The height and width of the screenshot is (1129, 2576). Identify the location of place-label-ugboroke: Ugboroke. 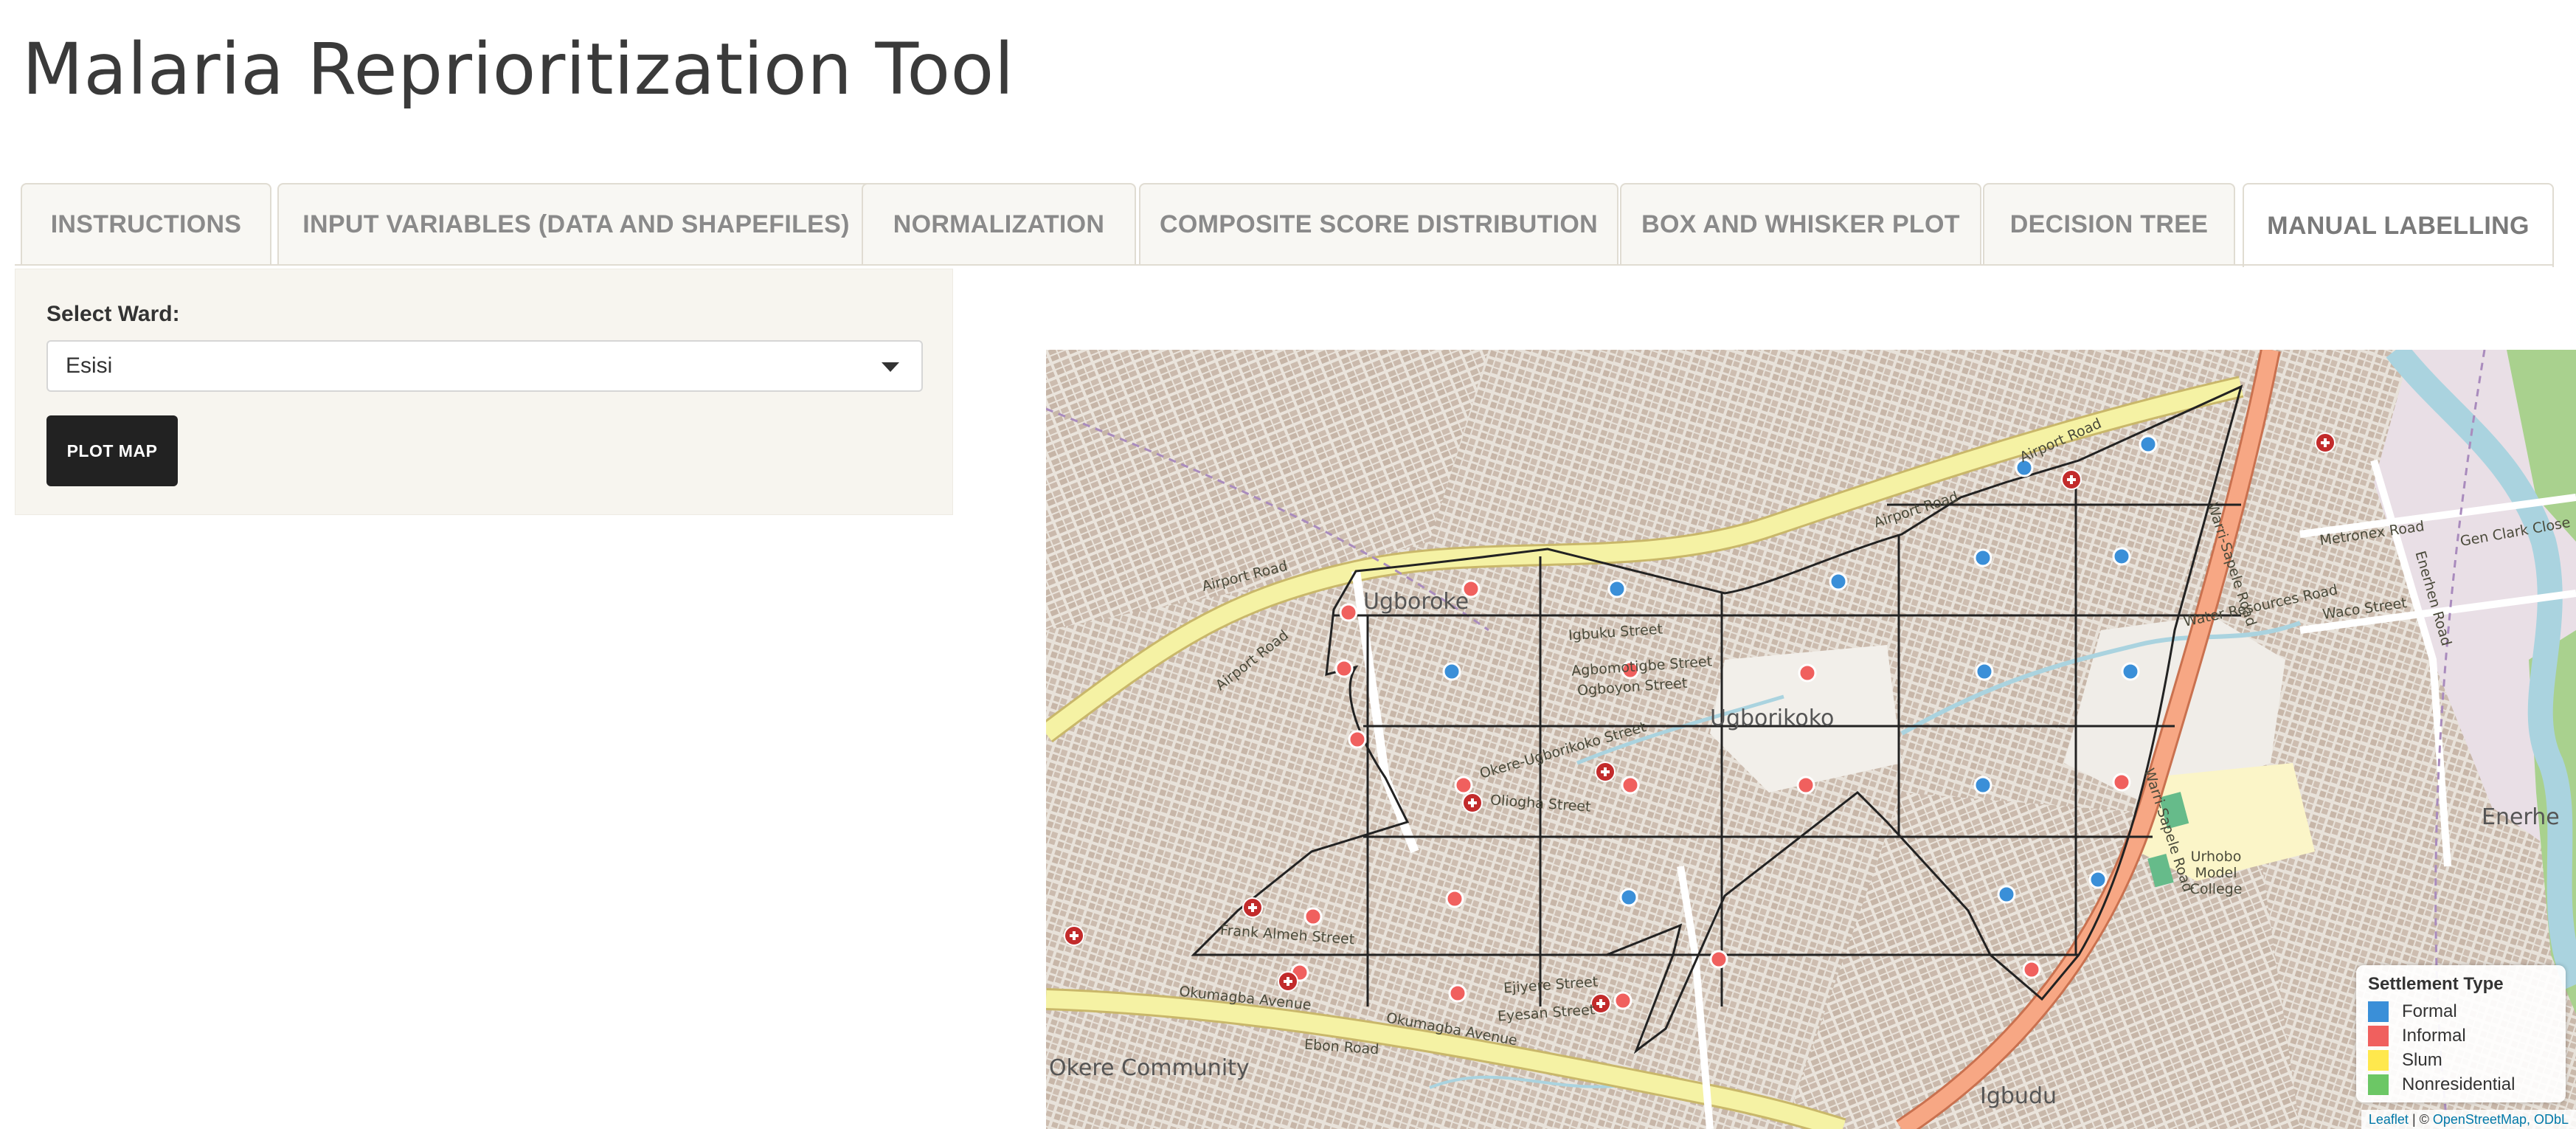
(1416, 602).